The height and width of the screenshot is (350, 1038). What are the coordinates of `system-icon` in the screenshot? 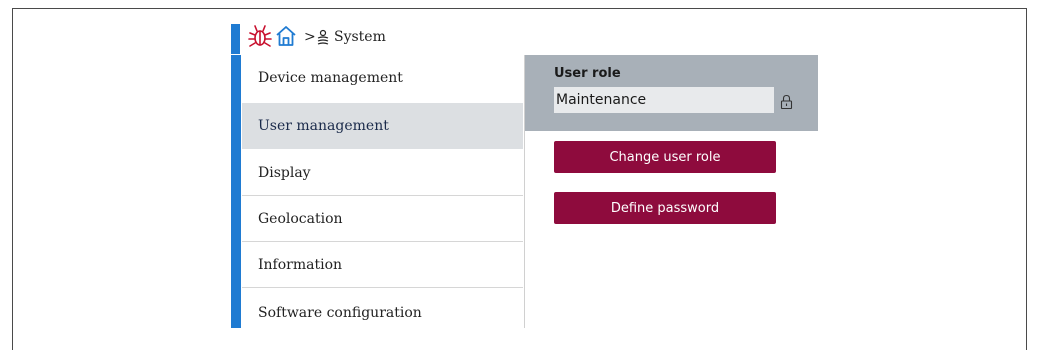 It's located at (323, 37).